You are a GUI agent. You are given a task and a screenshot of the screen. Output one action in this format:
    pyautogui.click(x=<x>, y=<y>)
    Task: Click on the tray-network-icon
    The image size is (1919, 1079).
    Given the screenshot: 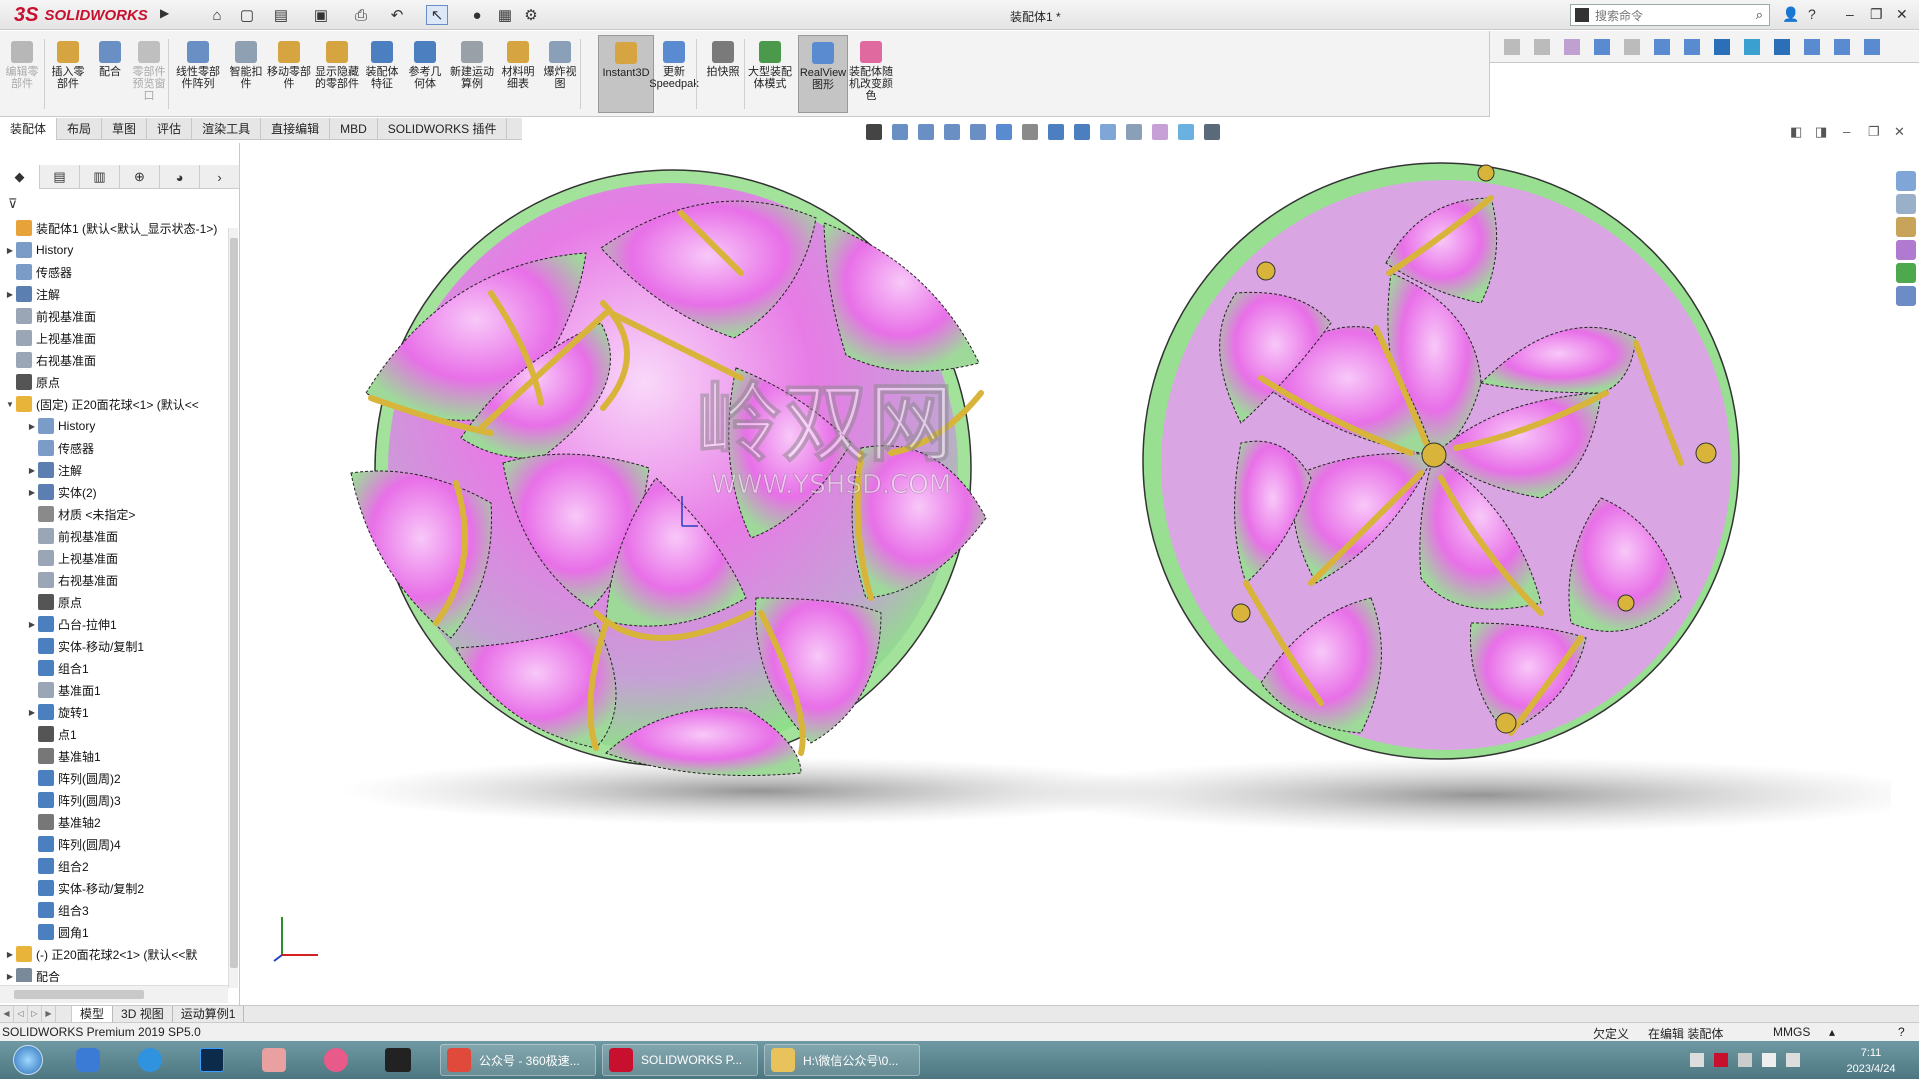 What is the action you would take?
    pyautogui.click(x=1745, y=1060)
    